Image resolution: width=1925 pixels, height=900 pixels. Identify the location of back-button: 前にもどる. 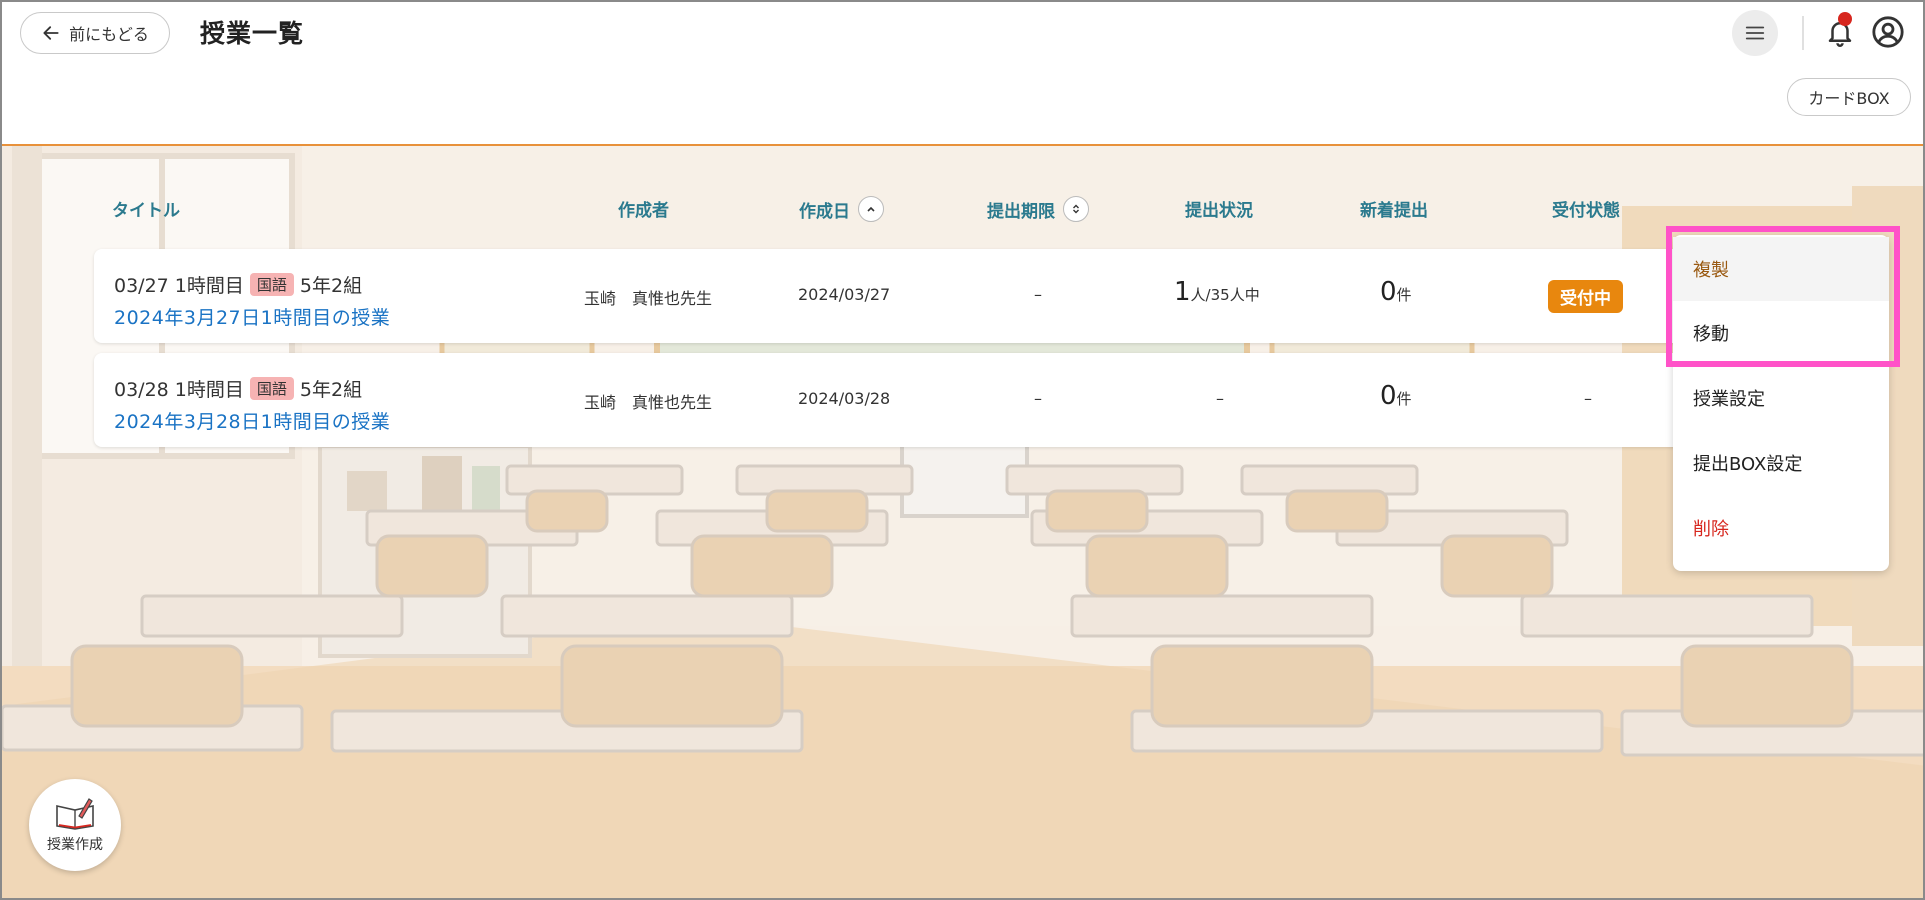
(95, 33).